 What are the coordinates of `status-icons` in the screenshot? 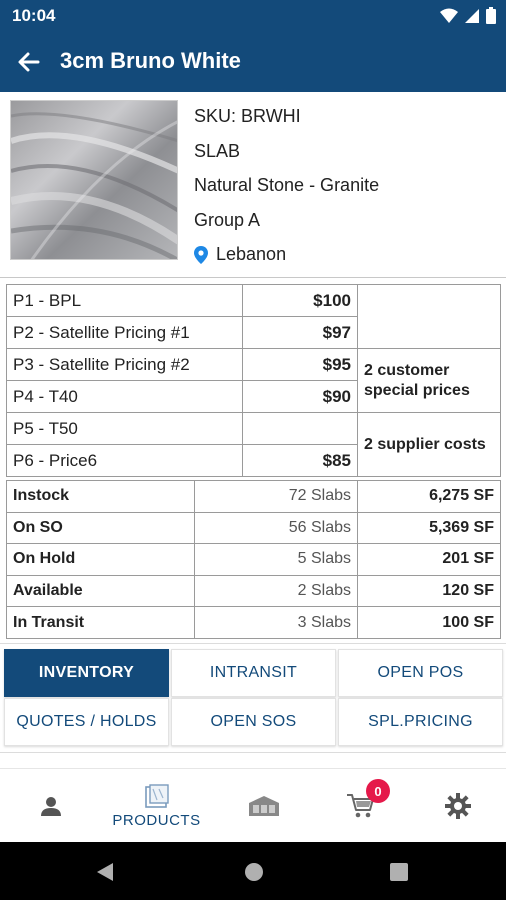 It's located at (468, 15).